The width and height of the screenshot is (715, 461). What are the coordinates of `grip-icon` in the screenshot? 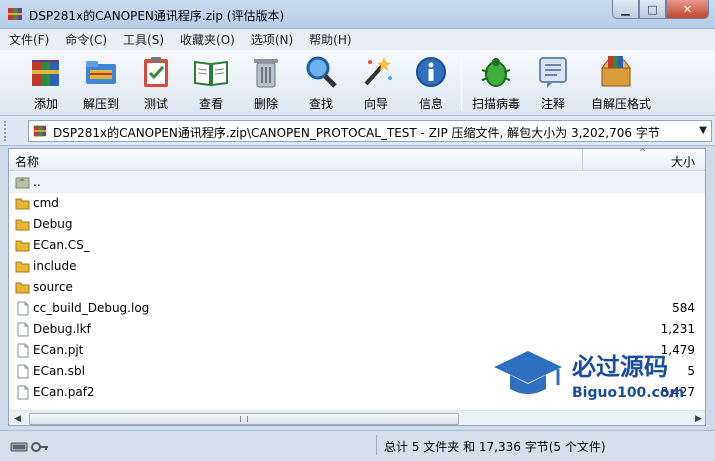 It's located at (244, 419).